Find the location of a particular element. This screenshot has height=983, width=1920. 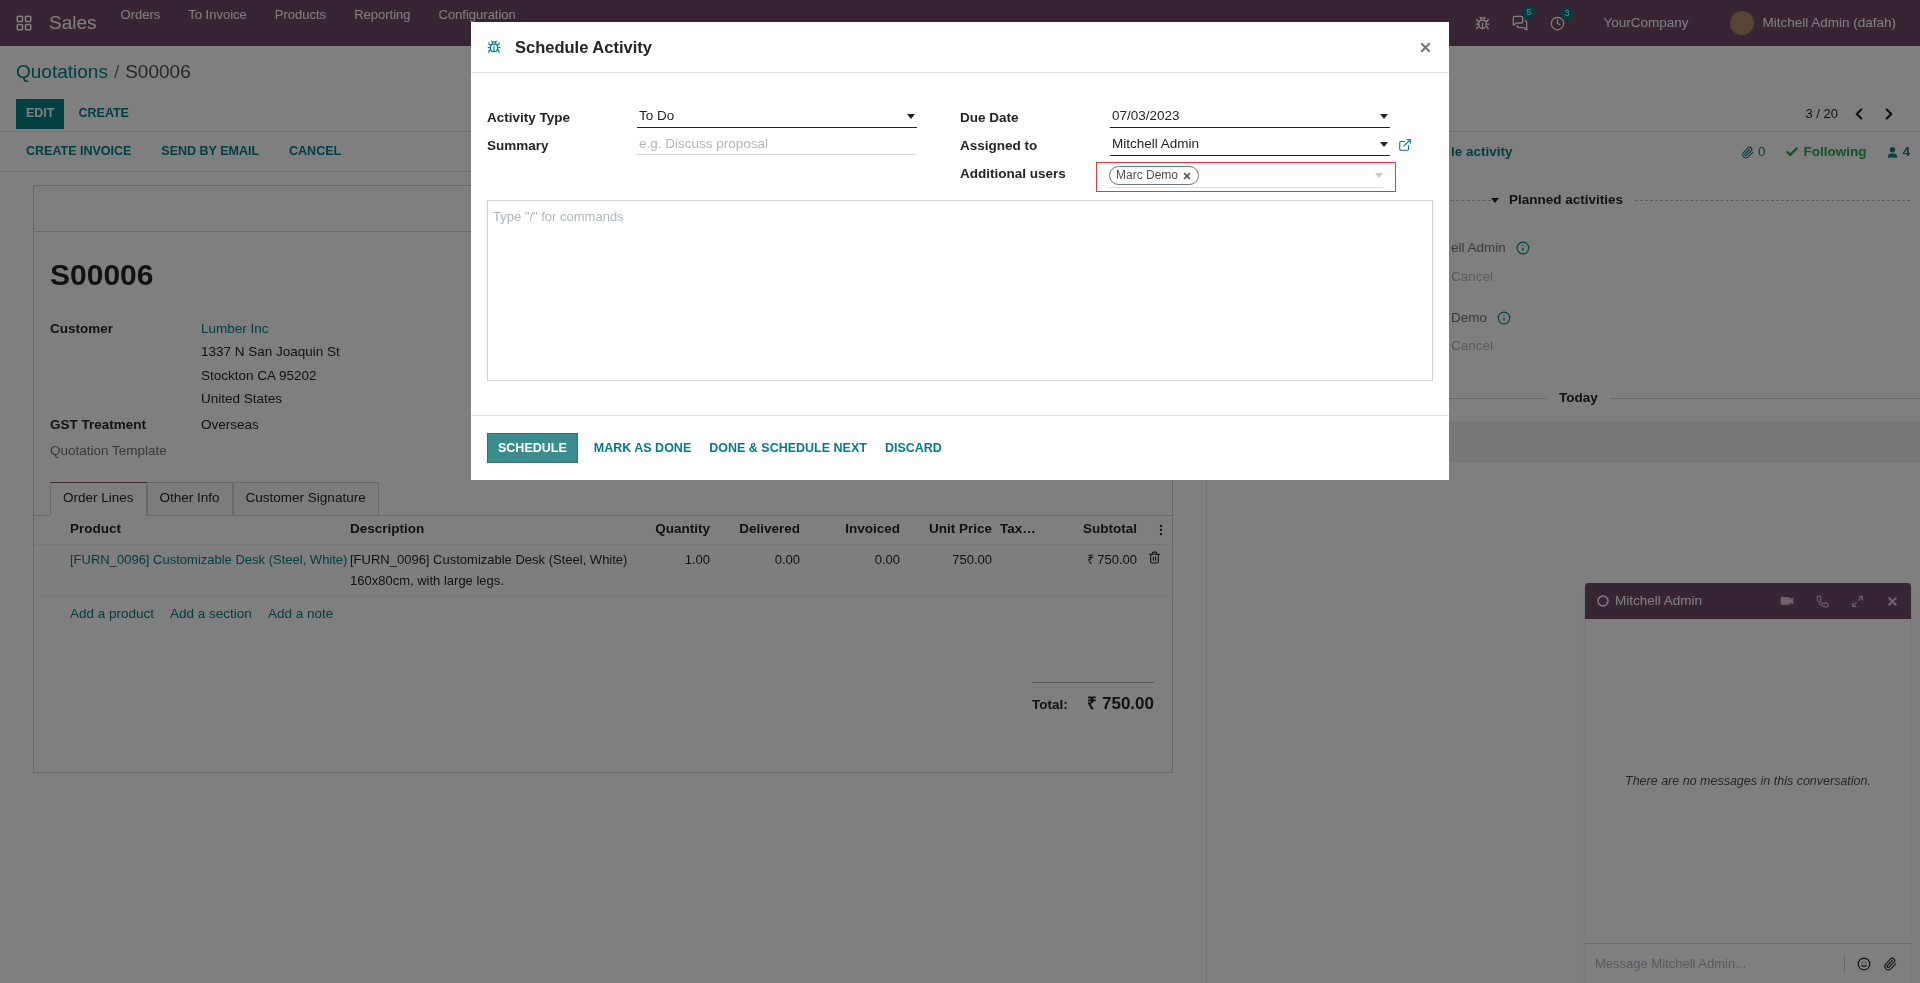

add-line-link: Add a product is located at coordinates (112, 613).